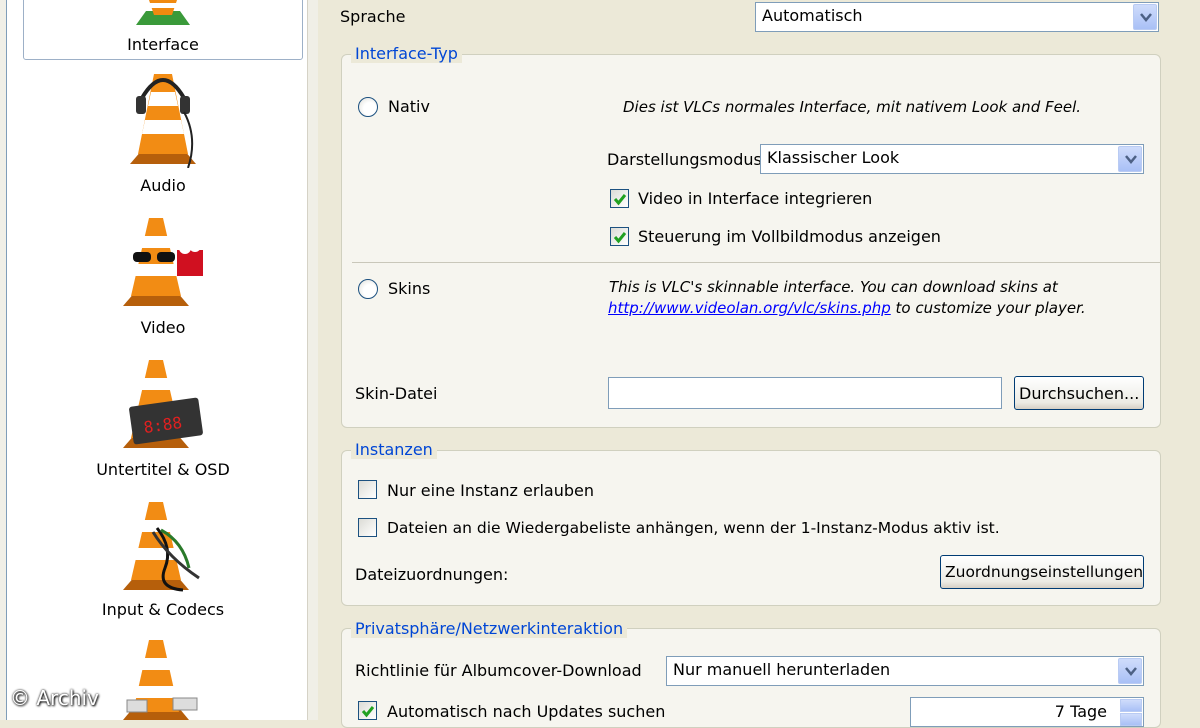 This screenshot has width=1200, height=728. What do you see at coordinates (988, 308) in the screenshot?
I see `skins-description-suffix: to customize your player.` at bounding box center [988, 308].